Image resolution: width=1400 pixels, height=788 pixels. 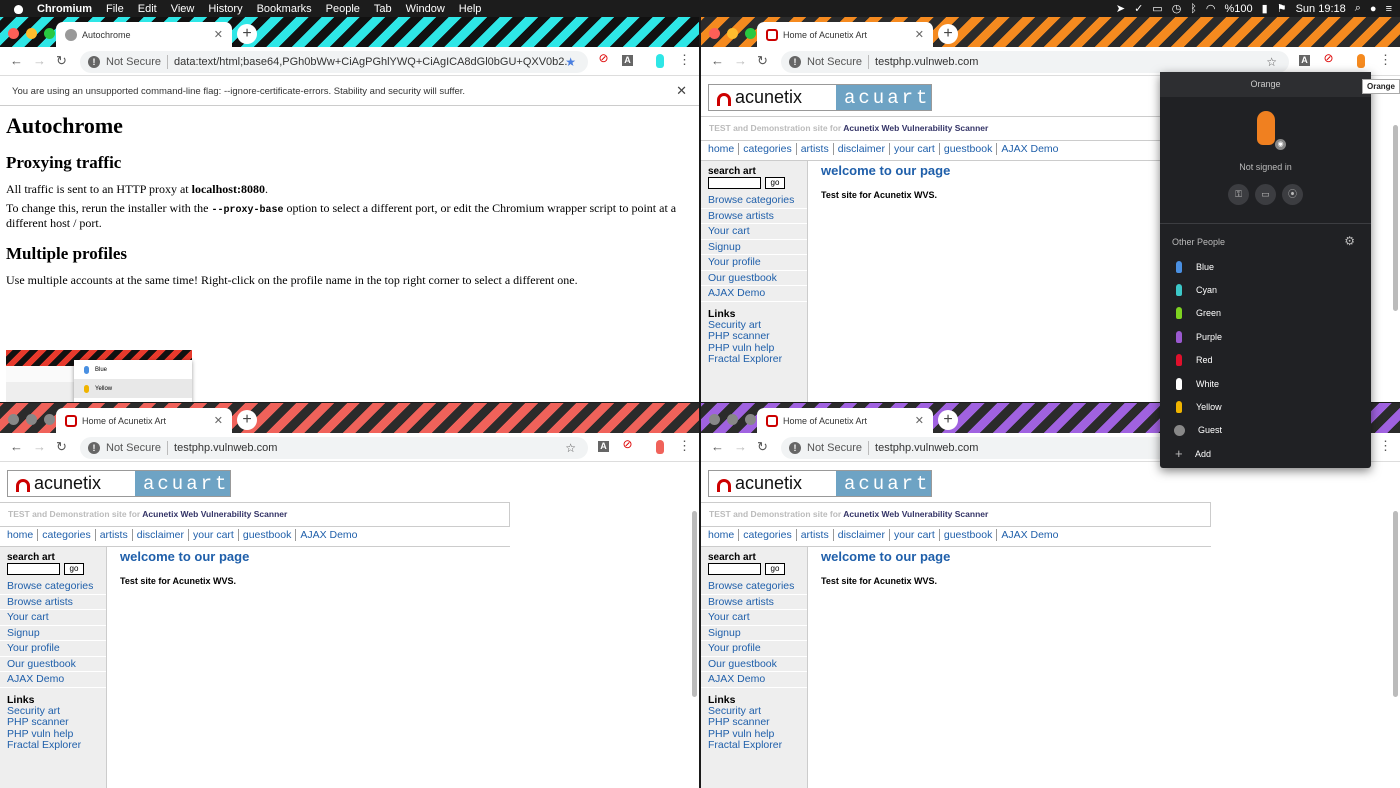 I want to click on titlebar: Home of Acunetix Art ✕ +, so click(x=349, y=418).